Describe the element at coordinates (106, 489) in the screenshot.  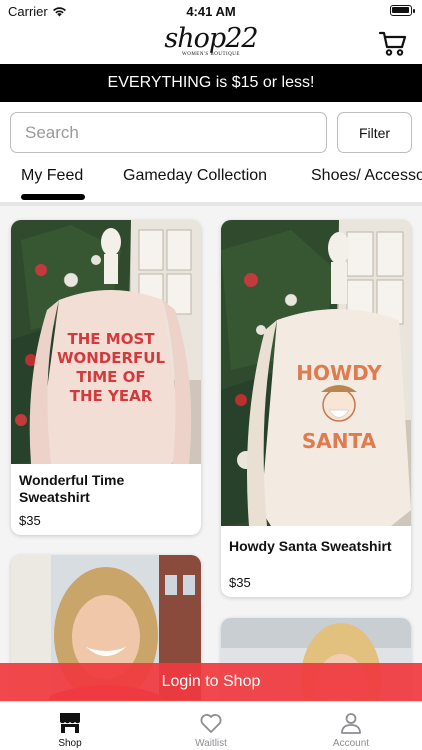
I see `product-title: Wonderful Time Sweatshirt` at that location.